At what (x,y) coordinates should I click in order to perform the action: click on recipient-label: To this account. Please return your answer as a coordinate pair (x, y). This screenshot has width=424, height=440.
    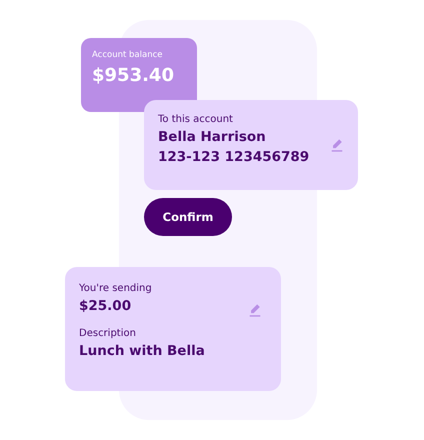
    Looking at the image, I should click on (196, 119).